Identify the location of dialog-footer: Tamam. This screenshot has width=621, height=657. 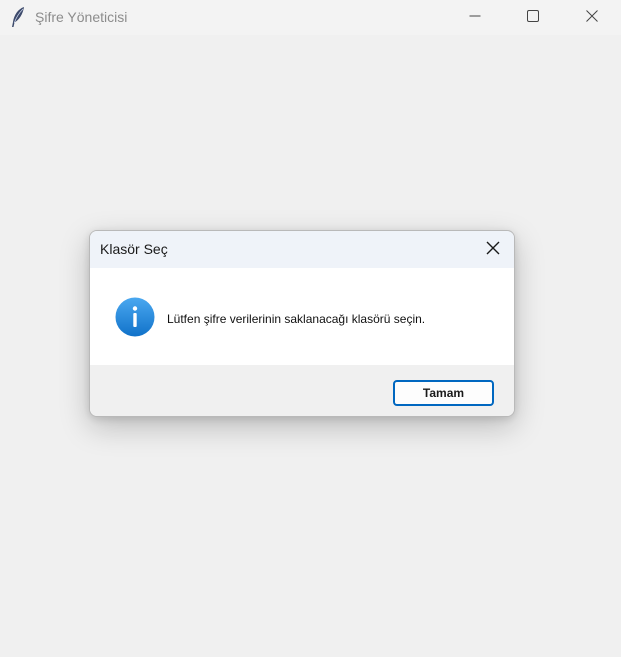
(302, 390).